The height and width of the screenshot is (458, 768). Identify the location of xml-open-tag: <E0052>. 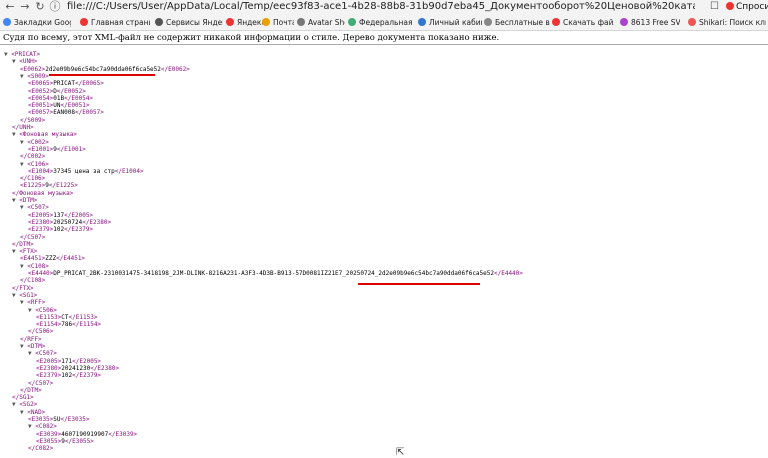
(41, 91).